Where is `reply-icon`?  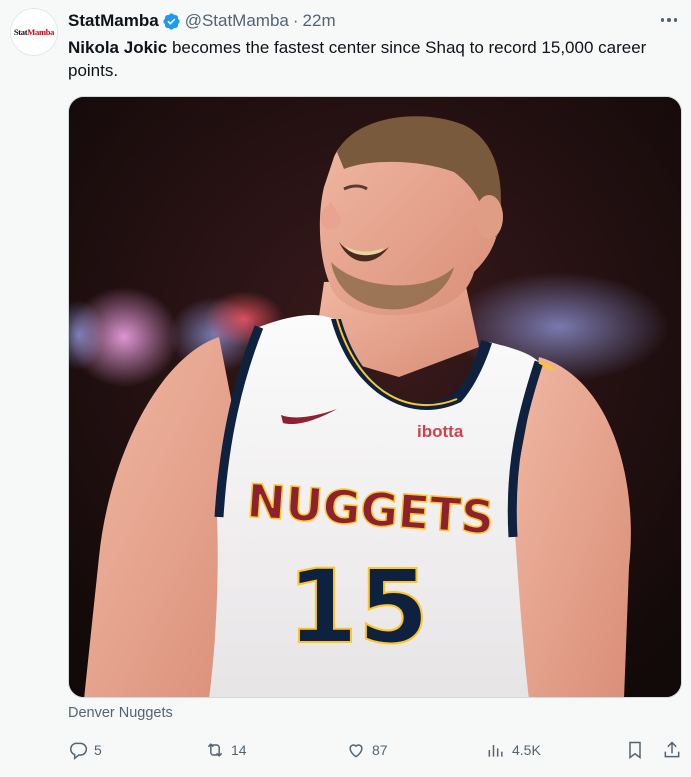
reply-icon is located at coordinates (79, 751).